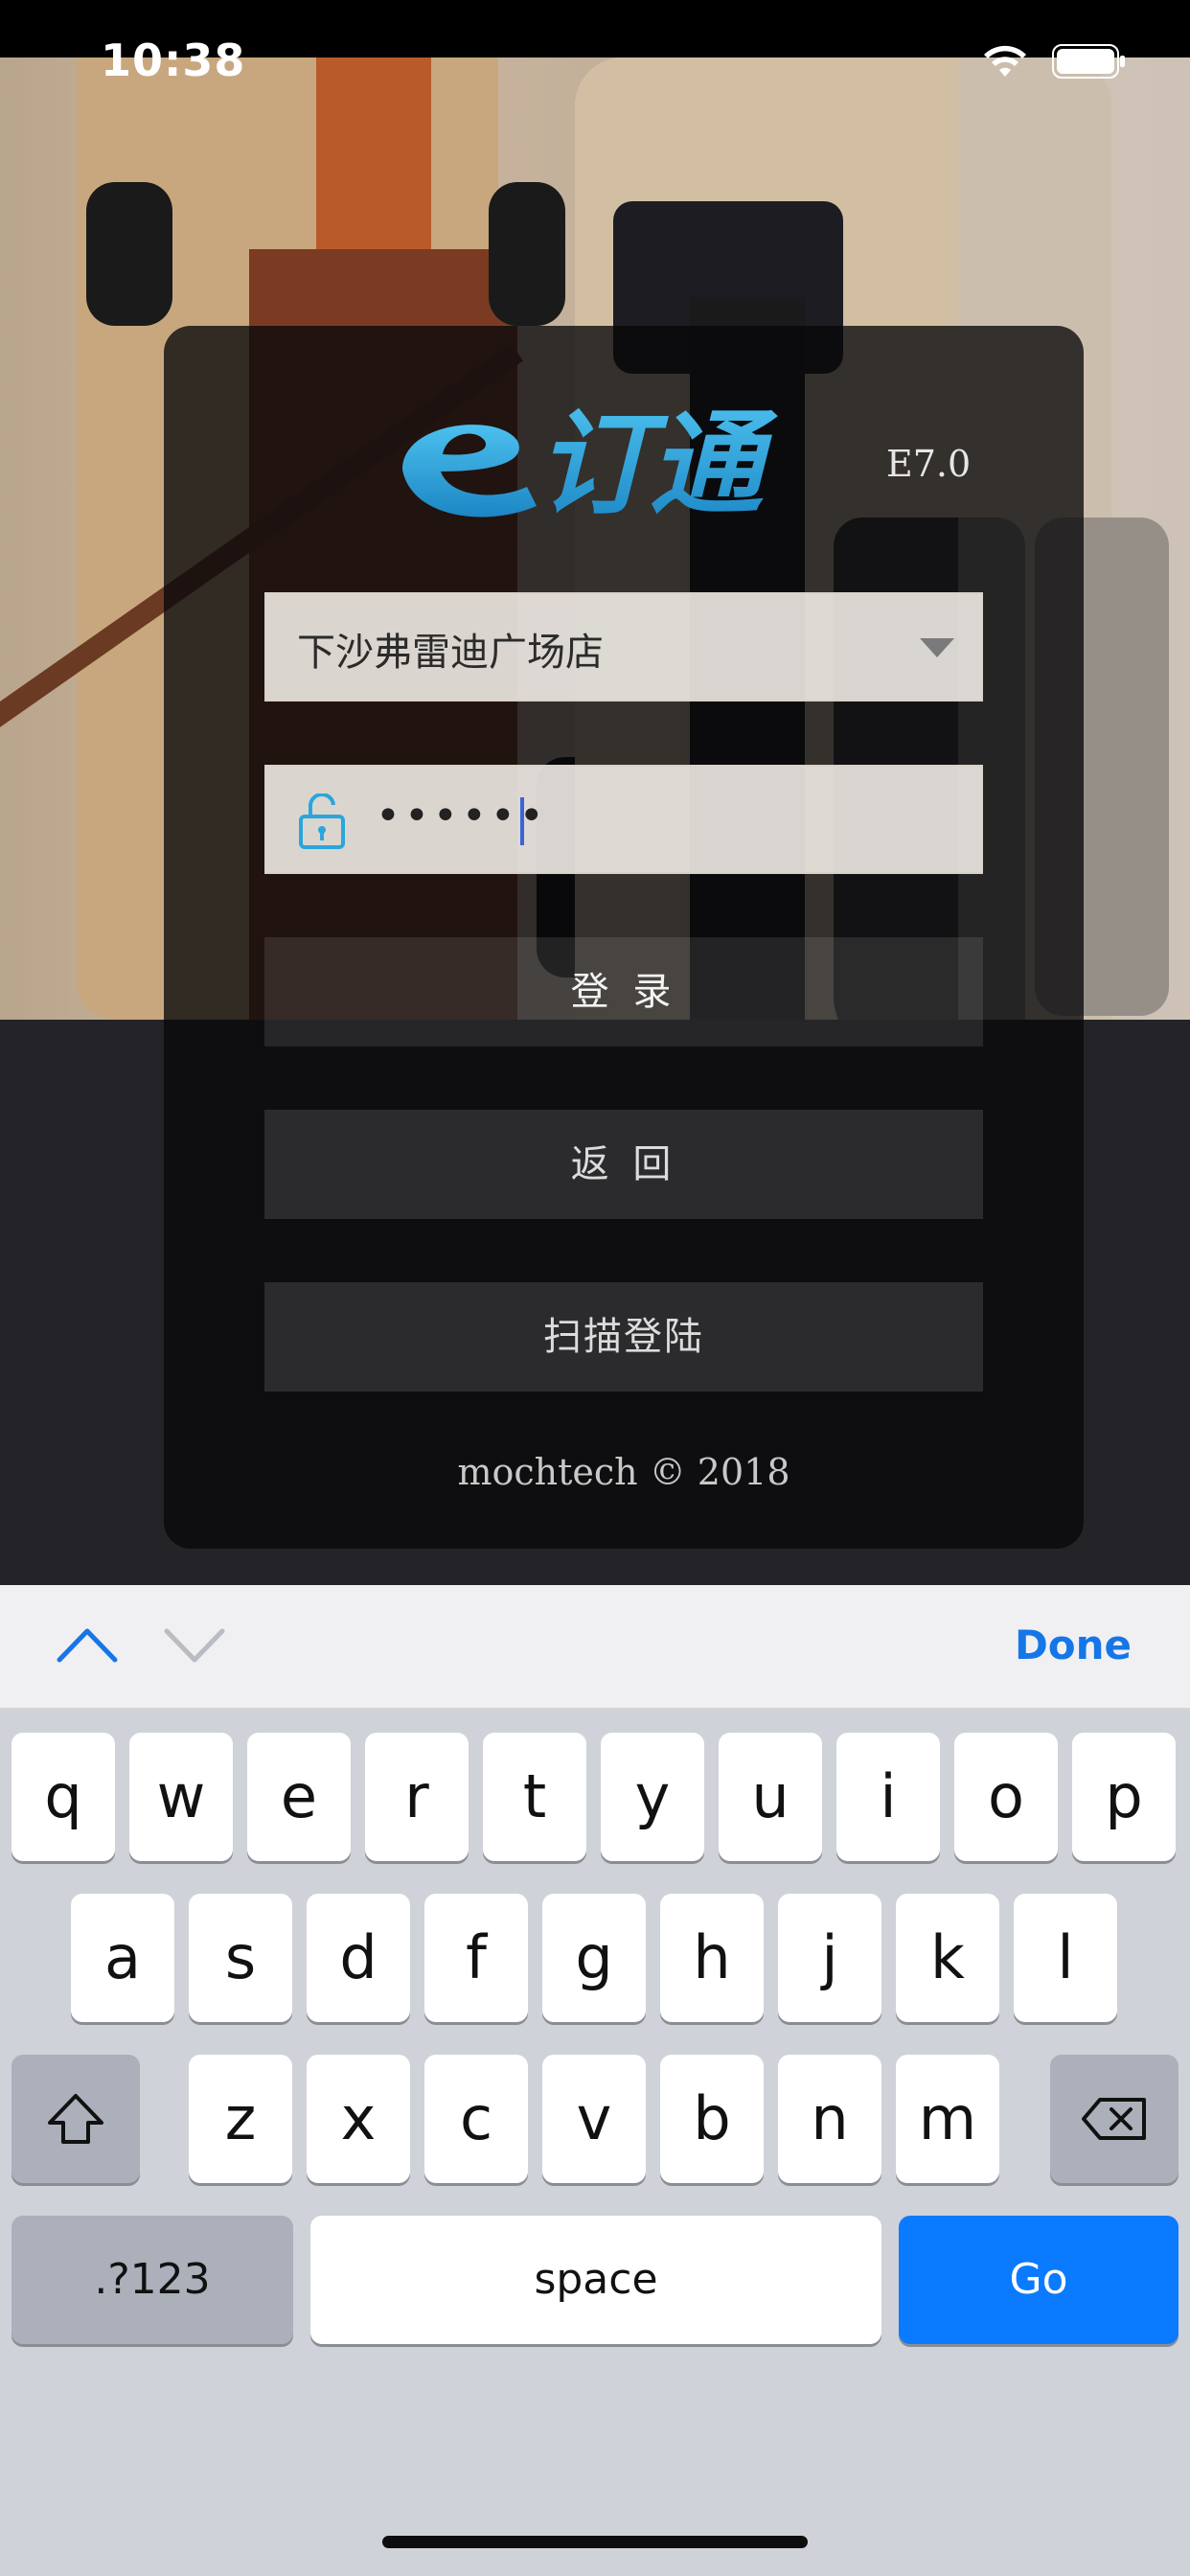 This screenshot has width=1190, height=2576. Describe the element at coordinates (322, 821) in the screenshot. I see `unlock-icon` at that location.